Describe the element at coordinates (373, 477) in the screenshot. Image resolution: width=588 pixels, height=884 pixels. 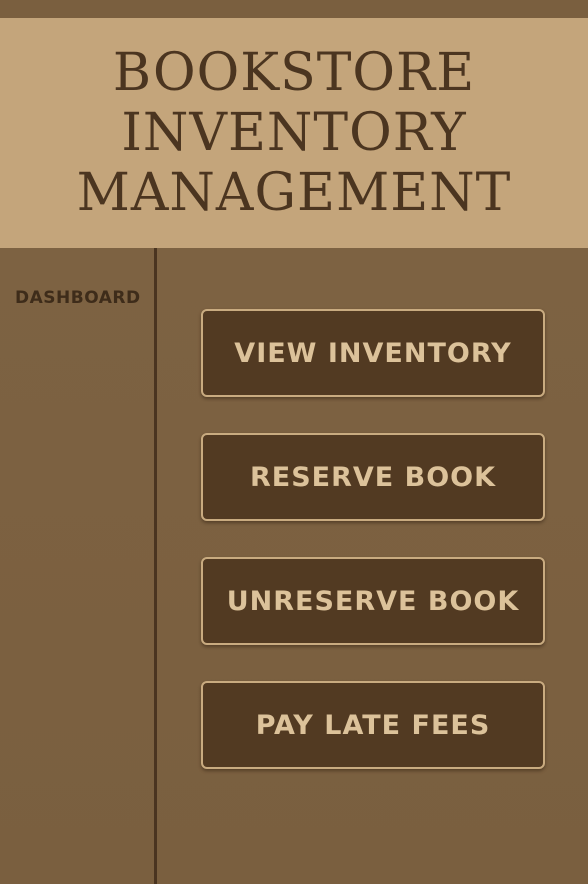
I see `reserve-book-button: RESERVE BOOK` at that location.